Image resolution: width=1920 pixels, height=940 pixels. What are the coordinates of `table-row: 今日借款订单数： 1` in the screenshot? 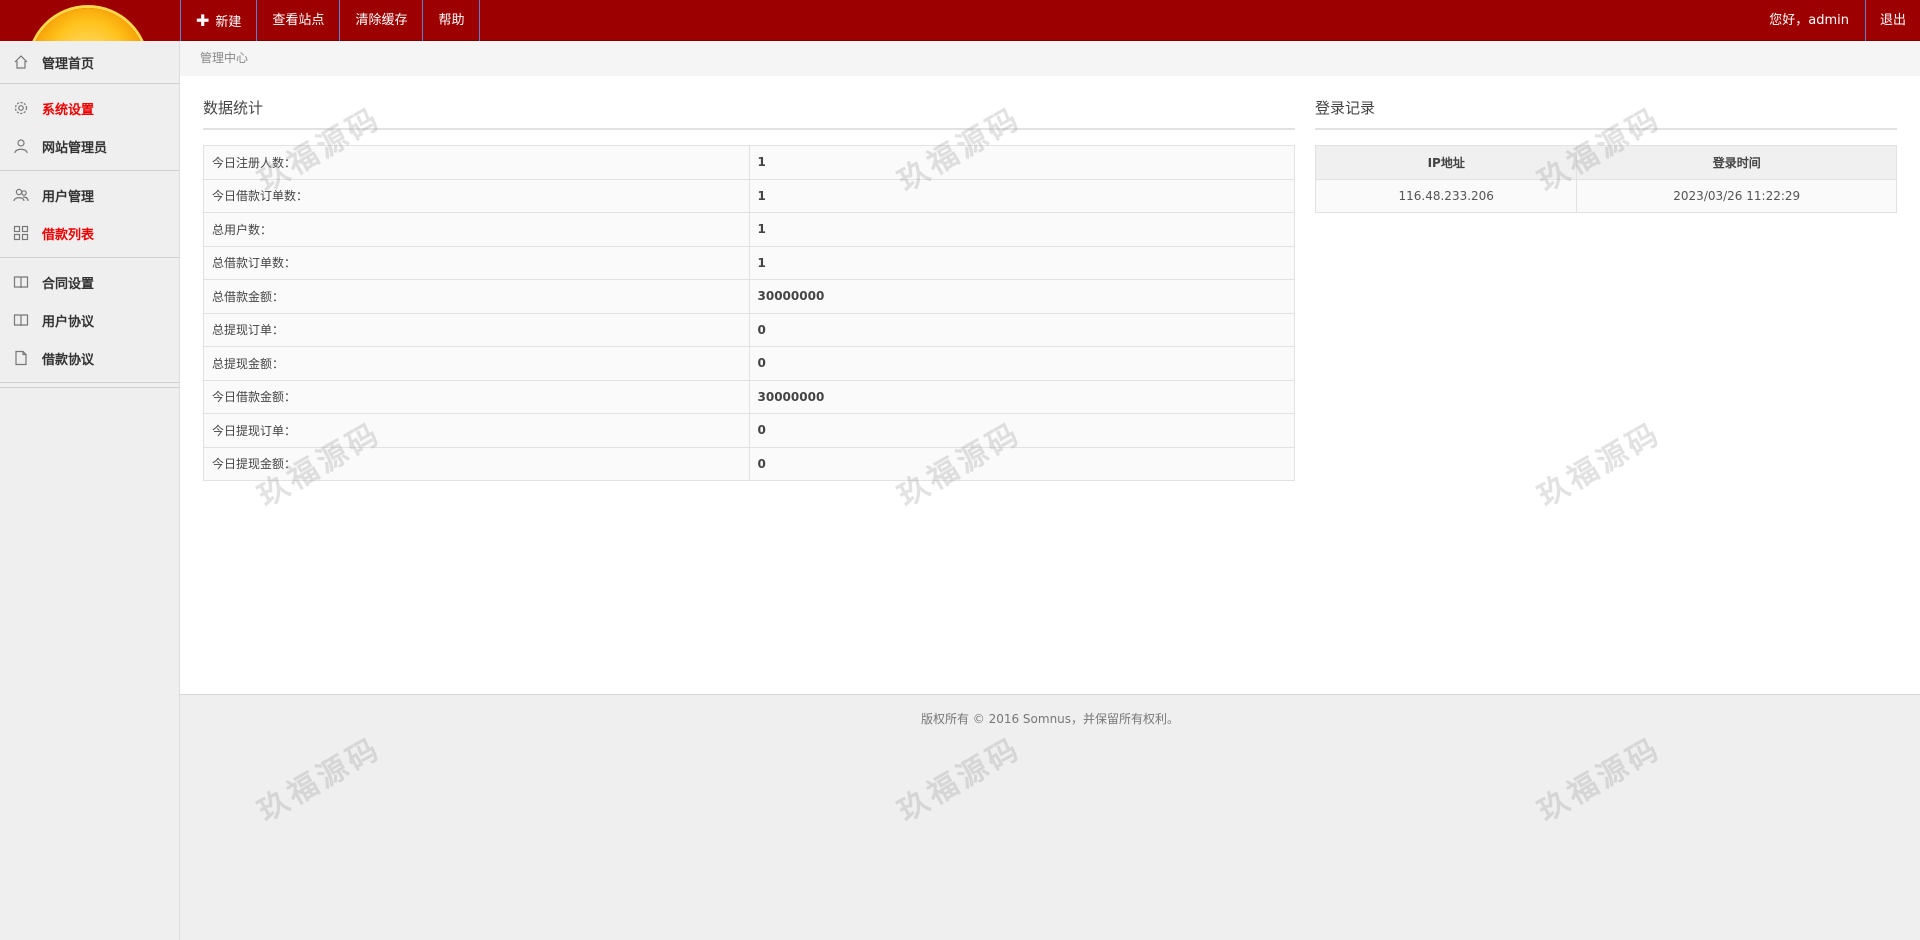 It's located at (749, 195).